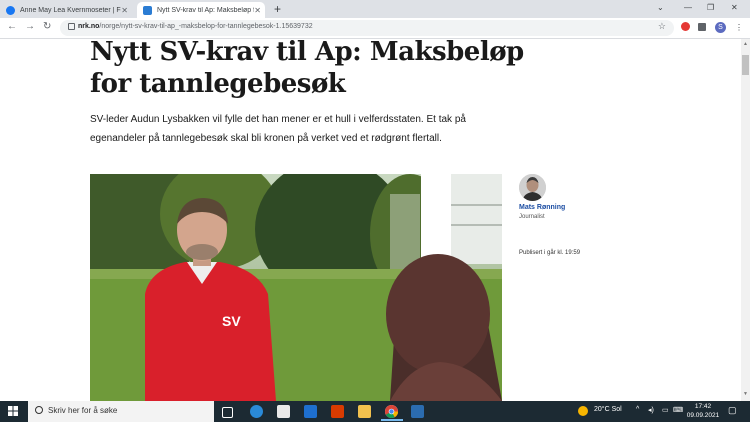  Describe the element at coordinates (665, 410) in the screenshot. I see `network-icon: ▭` at that location.